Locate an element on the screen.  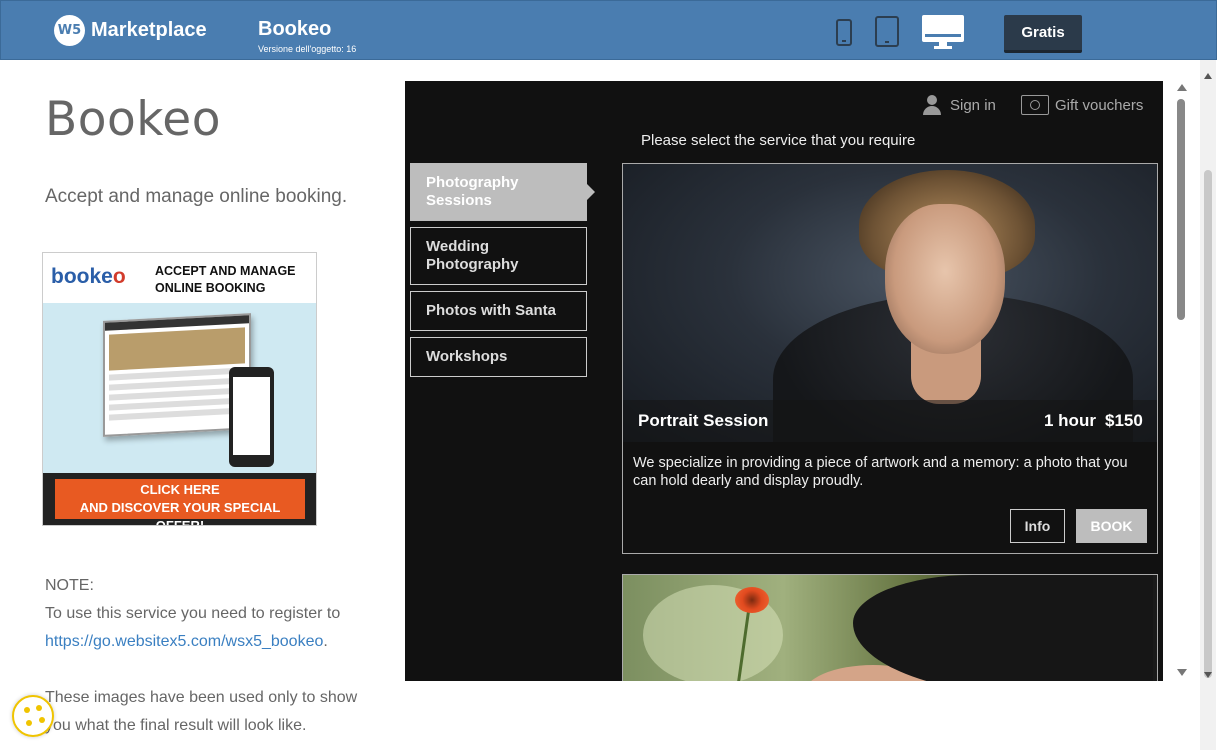
cookie-settings-icon is located at coordinates (33, 716).